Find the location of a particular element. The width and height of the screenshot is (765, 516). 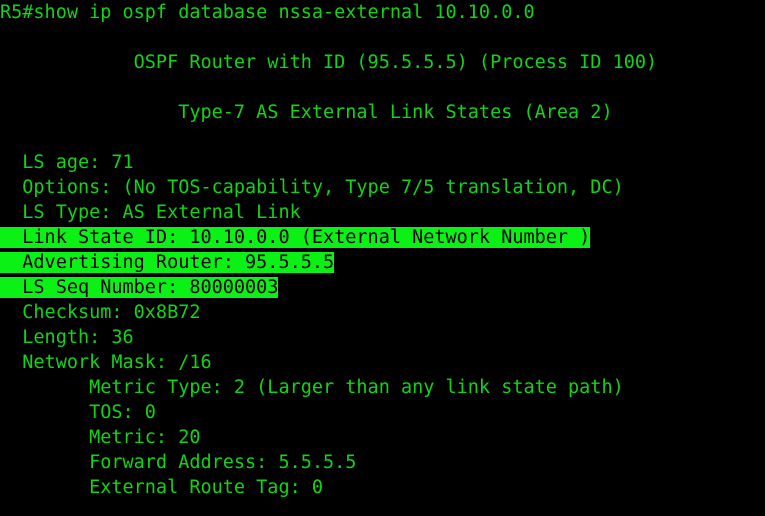

lsa-ls-type-text: LS Type: AS External Link is located at coordinates (150, 212).